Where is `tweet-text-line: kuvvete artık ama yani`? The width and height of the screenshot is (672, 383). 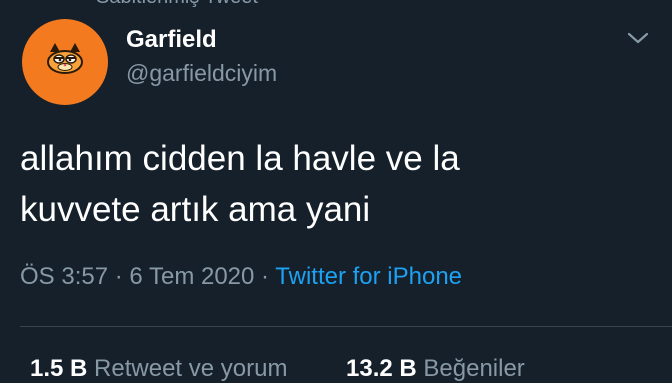
tweet-text-line: kuvvete artık ama yani is located at coordinates (195, 209).